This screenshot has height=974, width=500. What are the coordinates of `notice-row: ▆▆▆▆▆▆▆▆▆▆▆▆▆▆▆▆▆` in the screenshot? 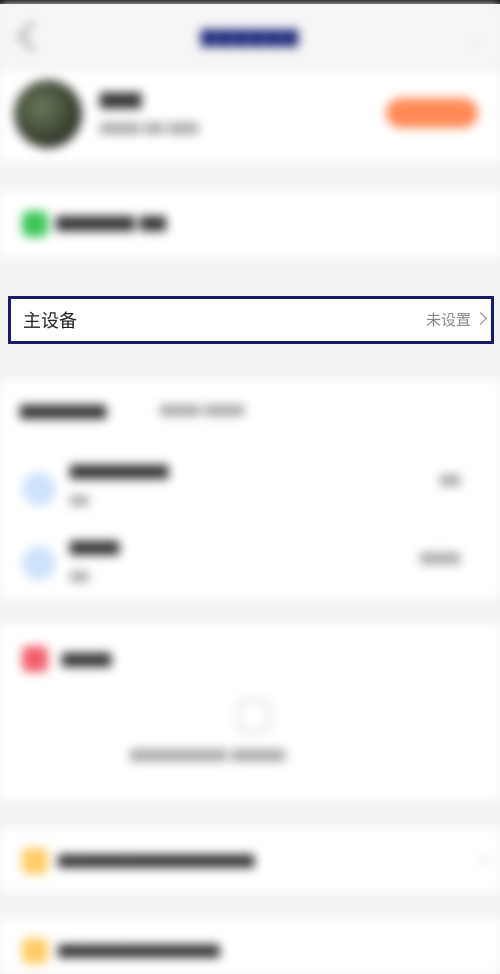 It's located at (250, 860).